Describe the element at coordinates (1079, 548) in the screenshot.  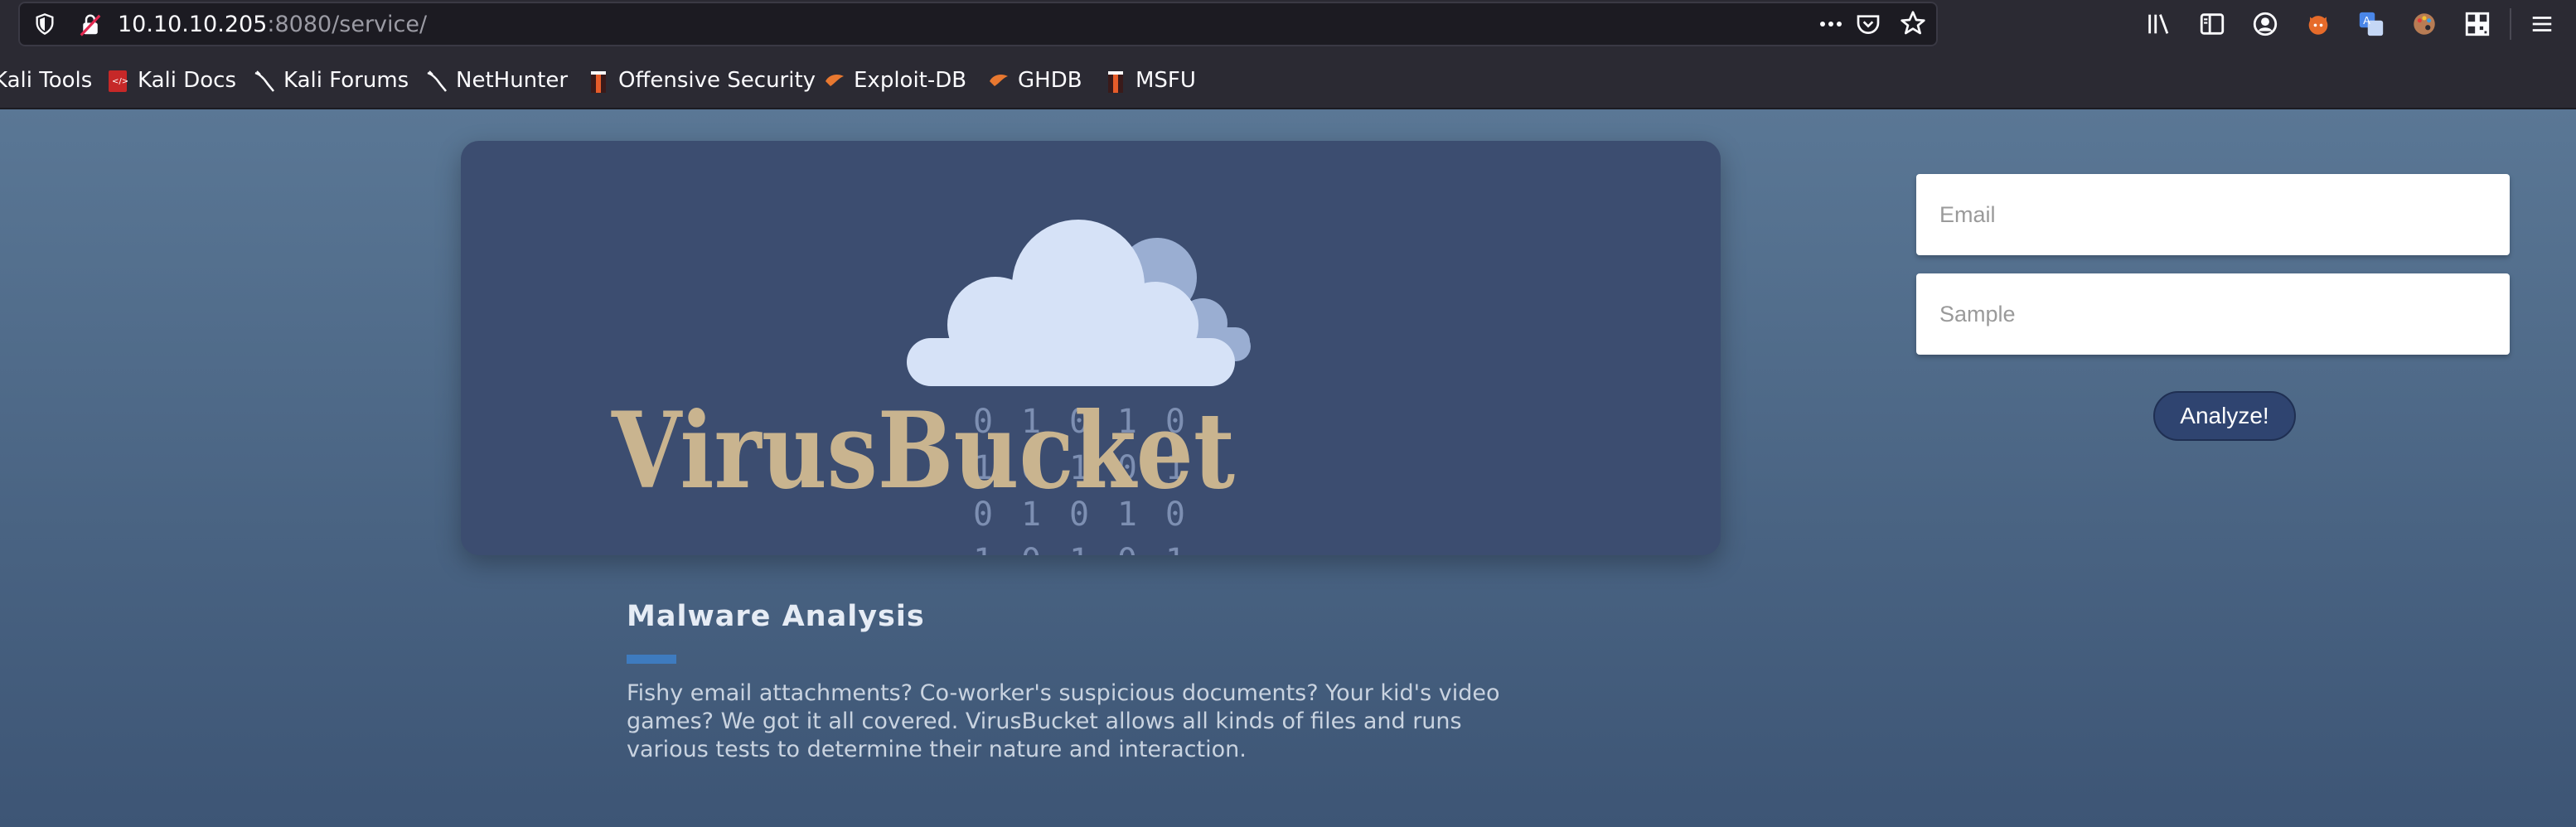
I see `binary-row: 1 0 1 0 1` at that location.